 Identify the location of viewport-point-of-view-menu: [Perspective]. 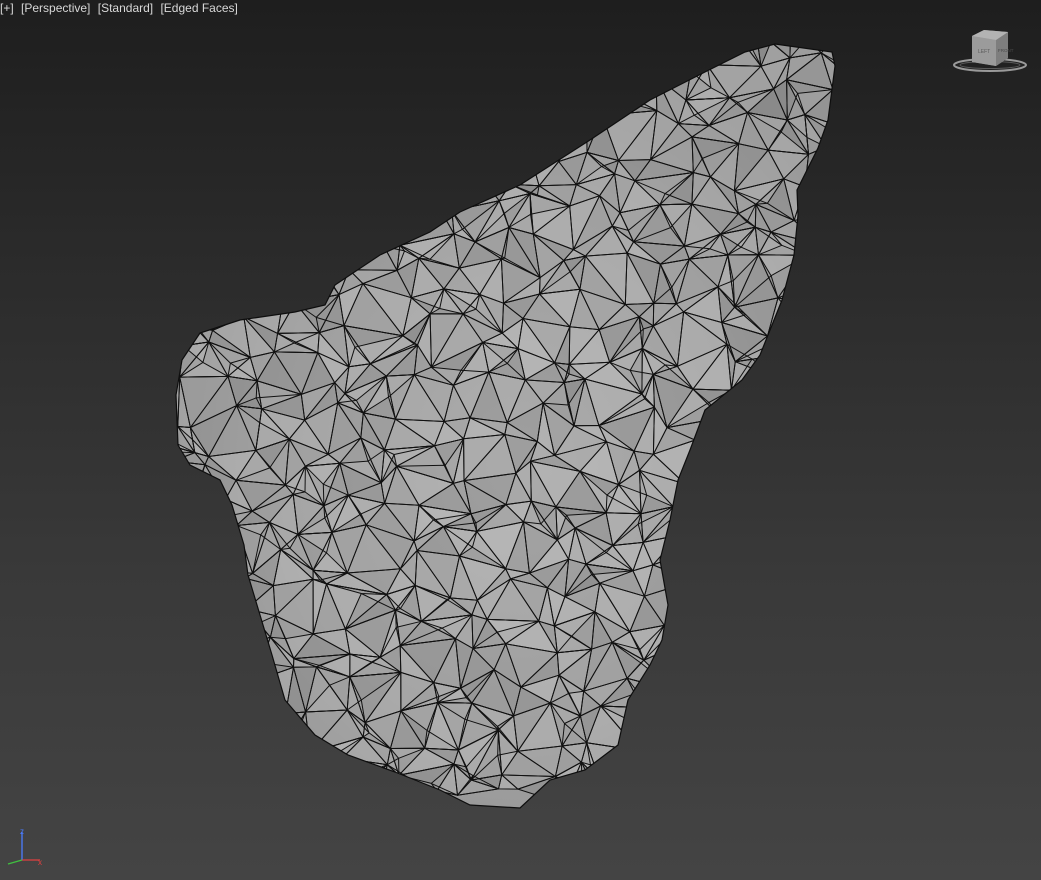
(55, 8).